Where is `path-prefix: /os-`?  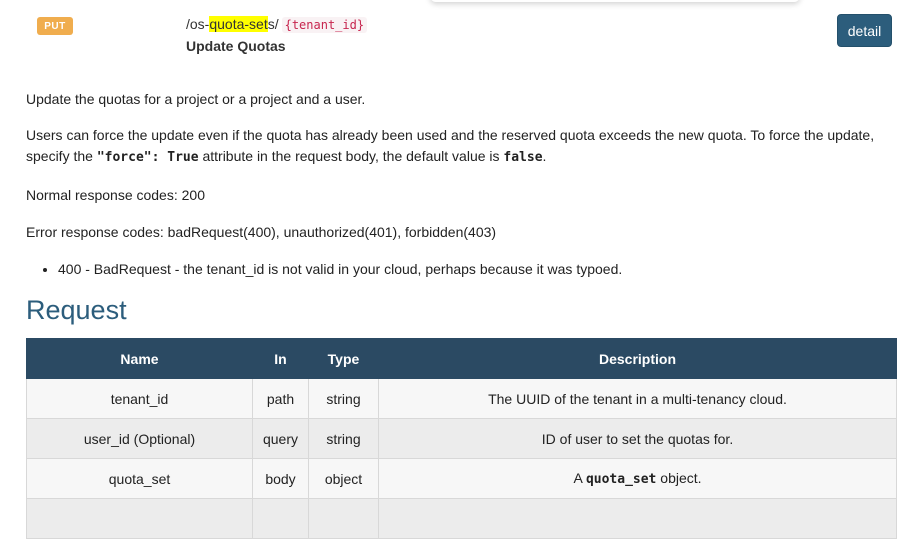
path-prefix: /os- is located at coordinates (198, 24).